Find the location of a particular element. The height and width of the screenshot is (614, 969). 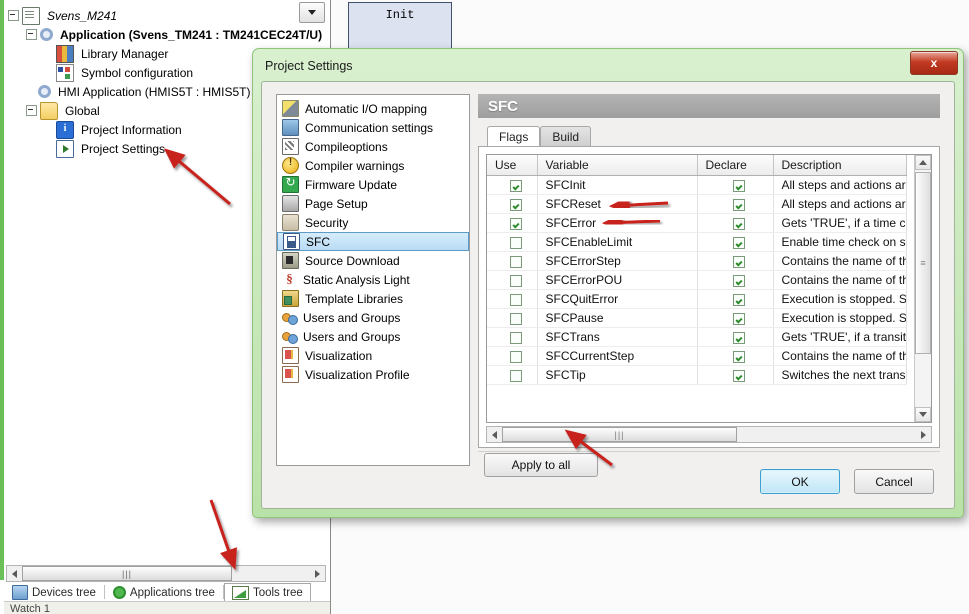

grid-horizontal-scrollbar: ||| is located at coordinates (709, 434).